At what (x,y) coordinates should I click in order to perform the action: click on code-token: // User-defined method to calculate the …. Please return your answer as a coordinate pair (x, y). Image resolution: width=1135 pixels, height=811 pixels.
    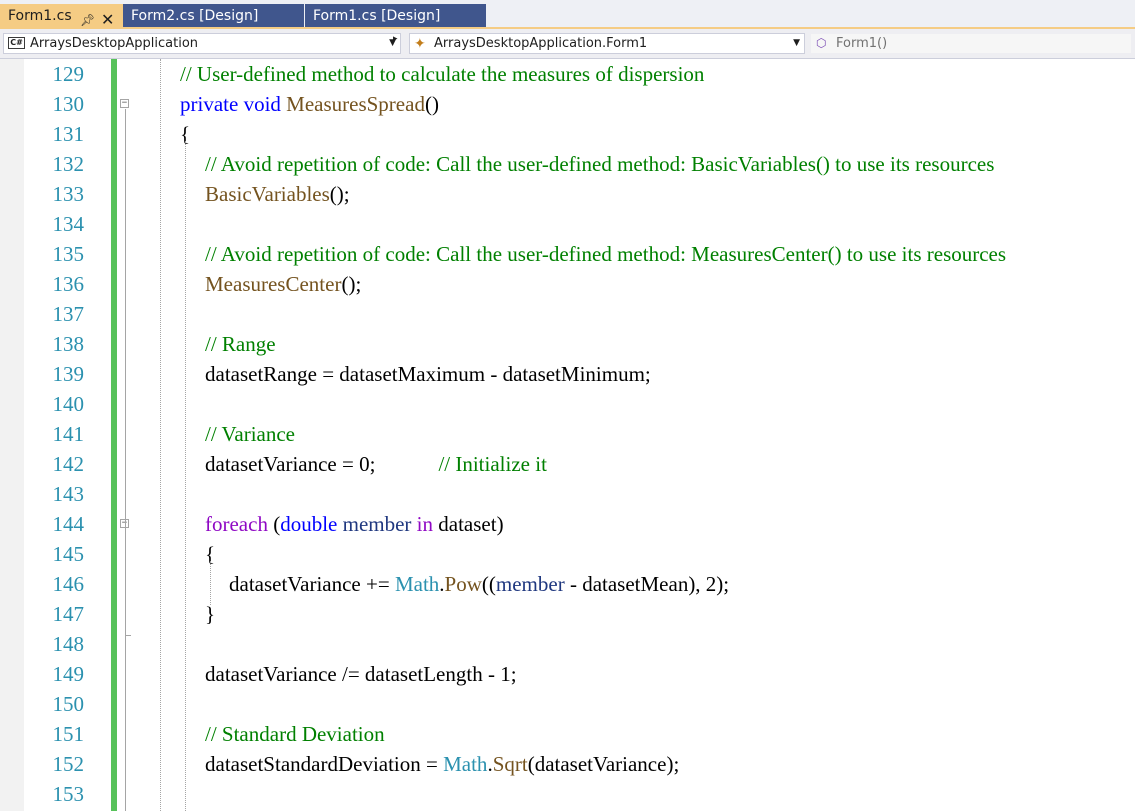
    Looking at the image, I should click on (442, 74).